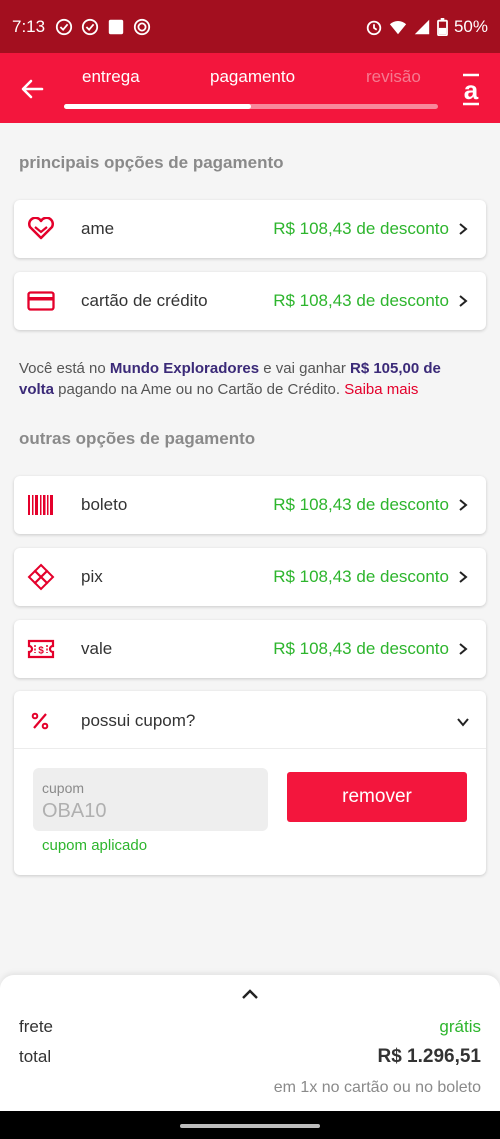  Describe the element at coordinates (98, 228) in the screenshot. I see `payment-option-label: ame` at that location.